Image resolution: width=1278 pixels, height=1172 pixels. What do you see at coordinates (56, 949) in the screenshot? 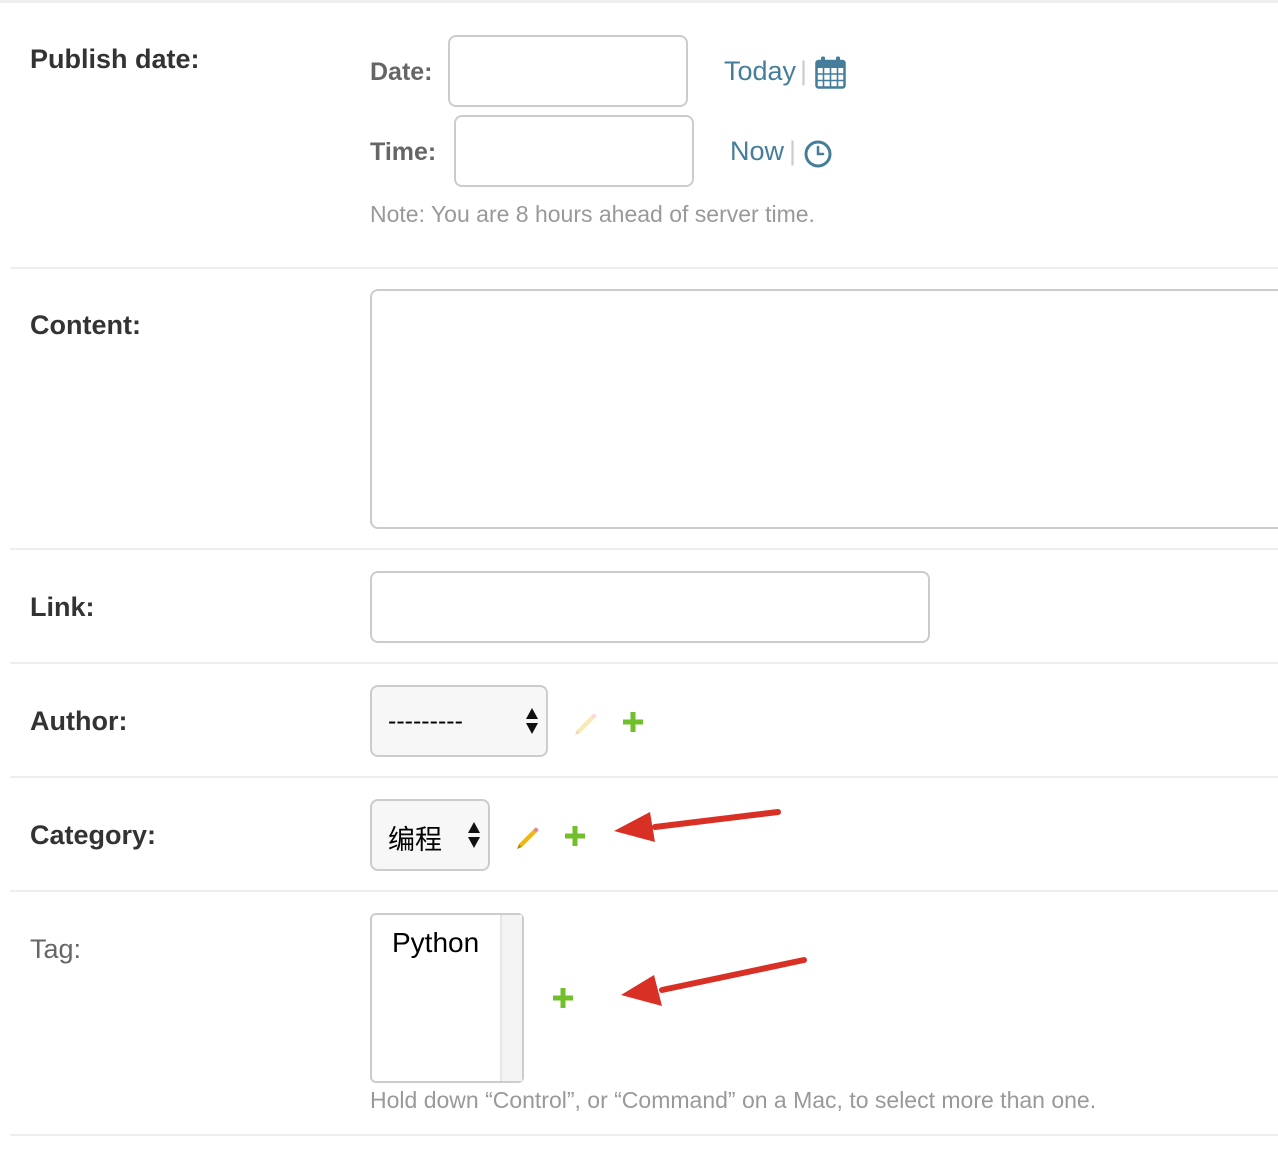
I see `tag-label: Tag:` at bounding box center [56, 949].